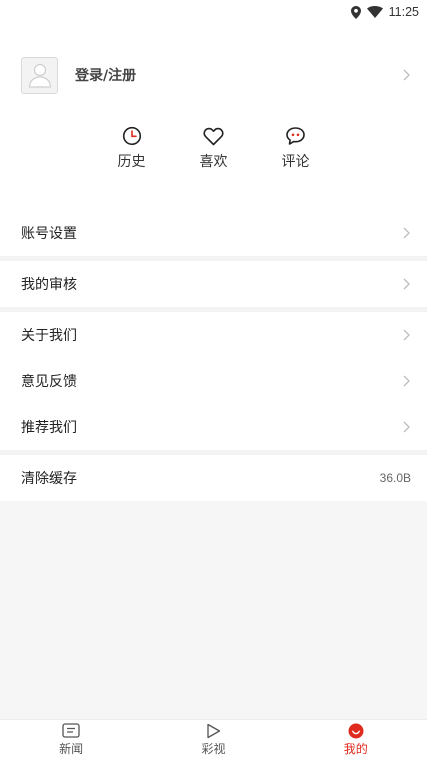 Image resolution: width=427 pixels, height=759 pixels. I want to click on menu-item-about-us: 关于我们, so click(213, 335).